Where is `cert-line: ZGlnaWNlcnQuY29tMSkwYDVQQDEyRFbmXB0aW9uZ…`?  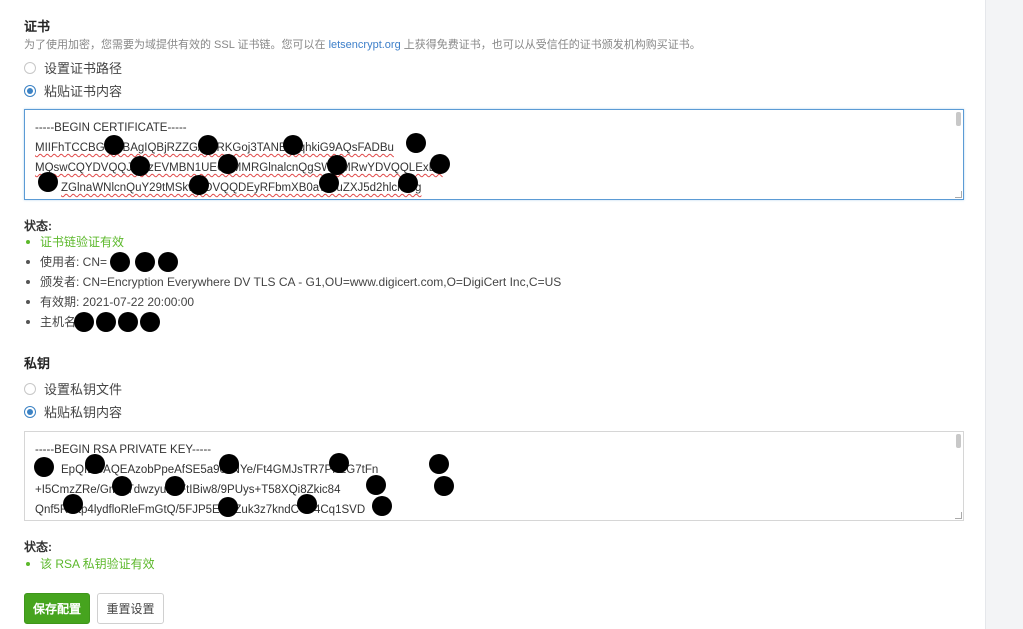 cert-line: ZGlnaWNlcnQuY29tMSkwYDVQQDEyRFbmXB0aW9uZ… is located at coordinates (494, 188).